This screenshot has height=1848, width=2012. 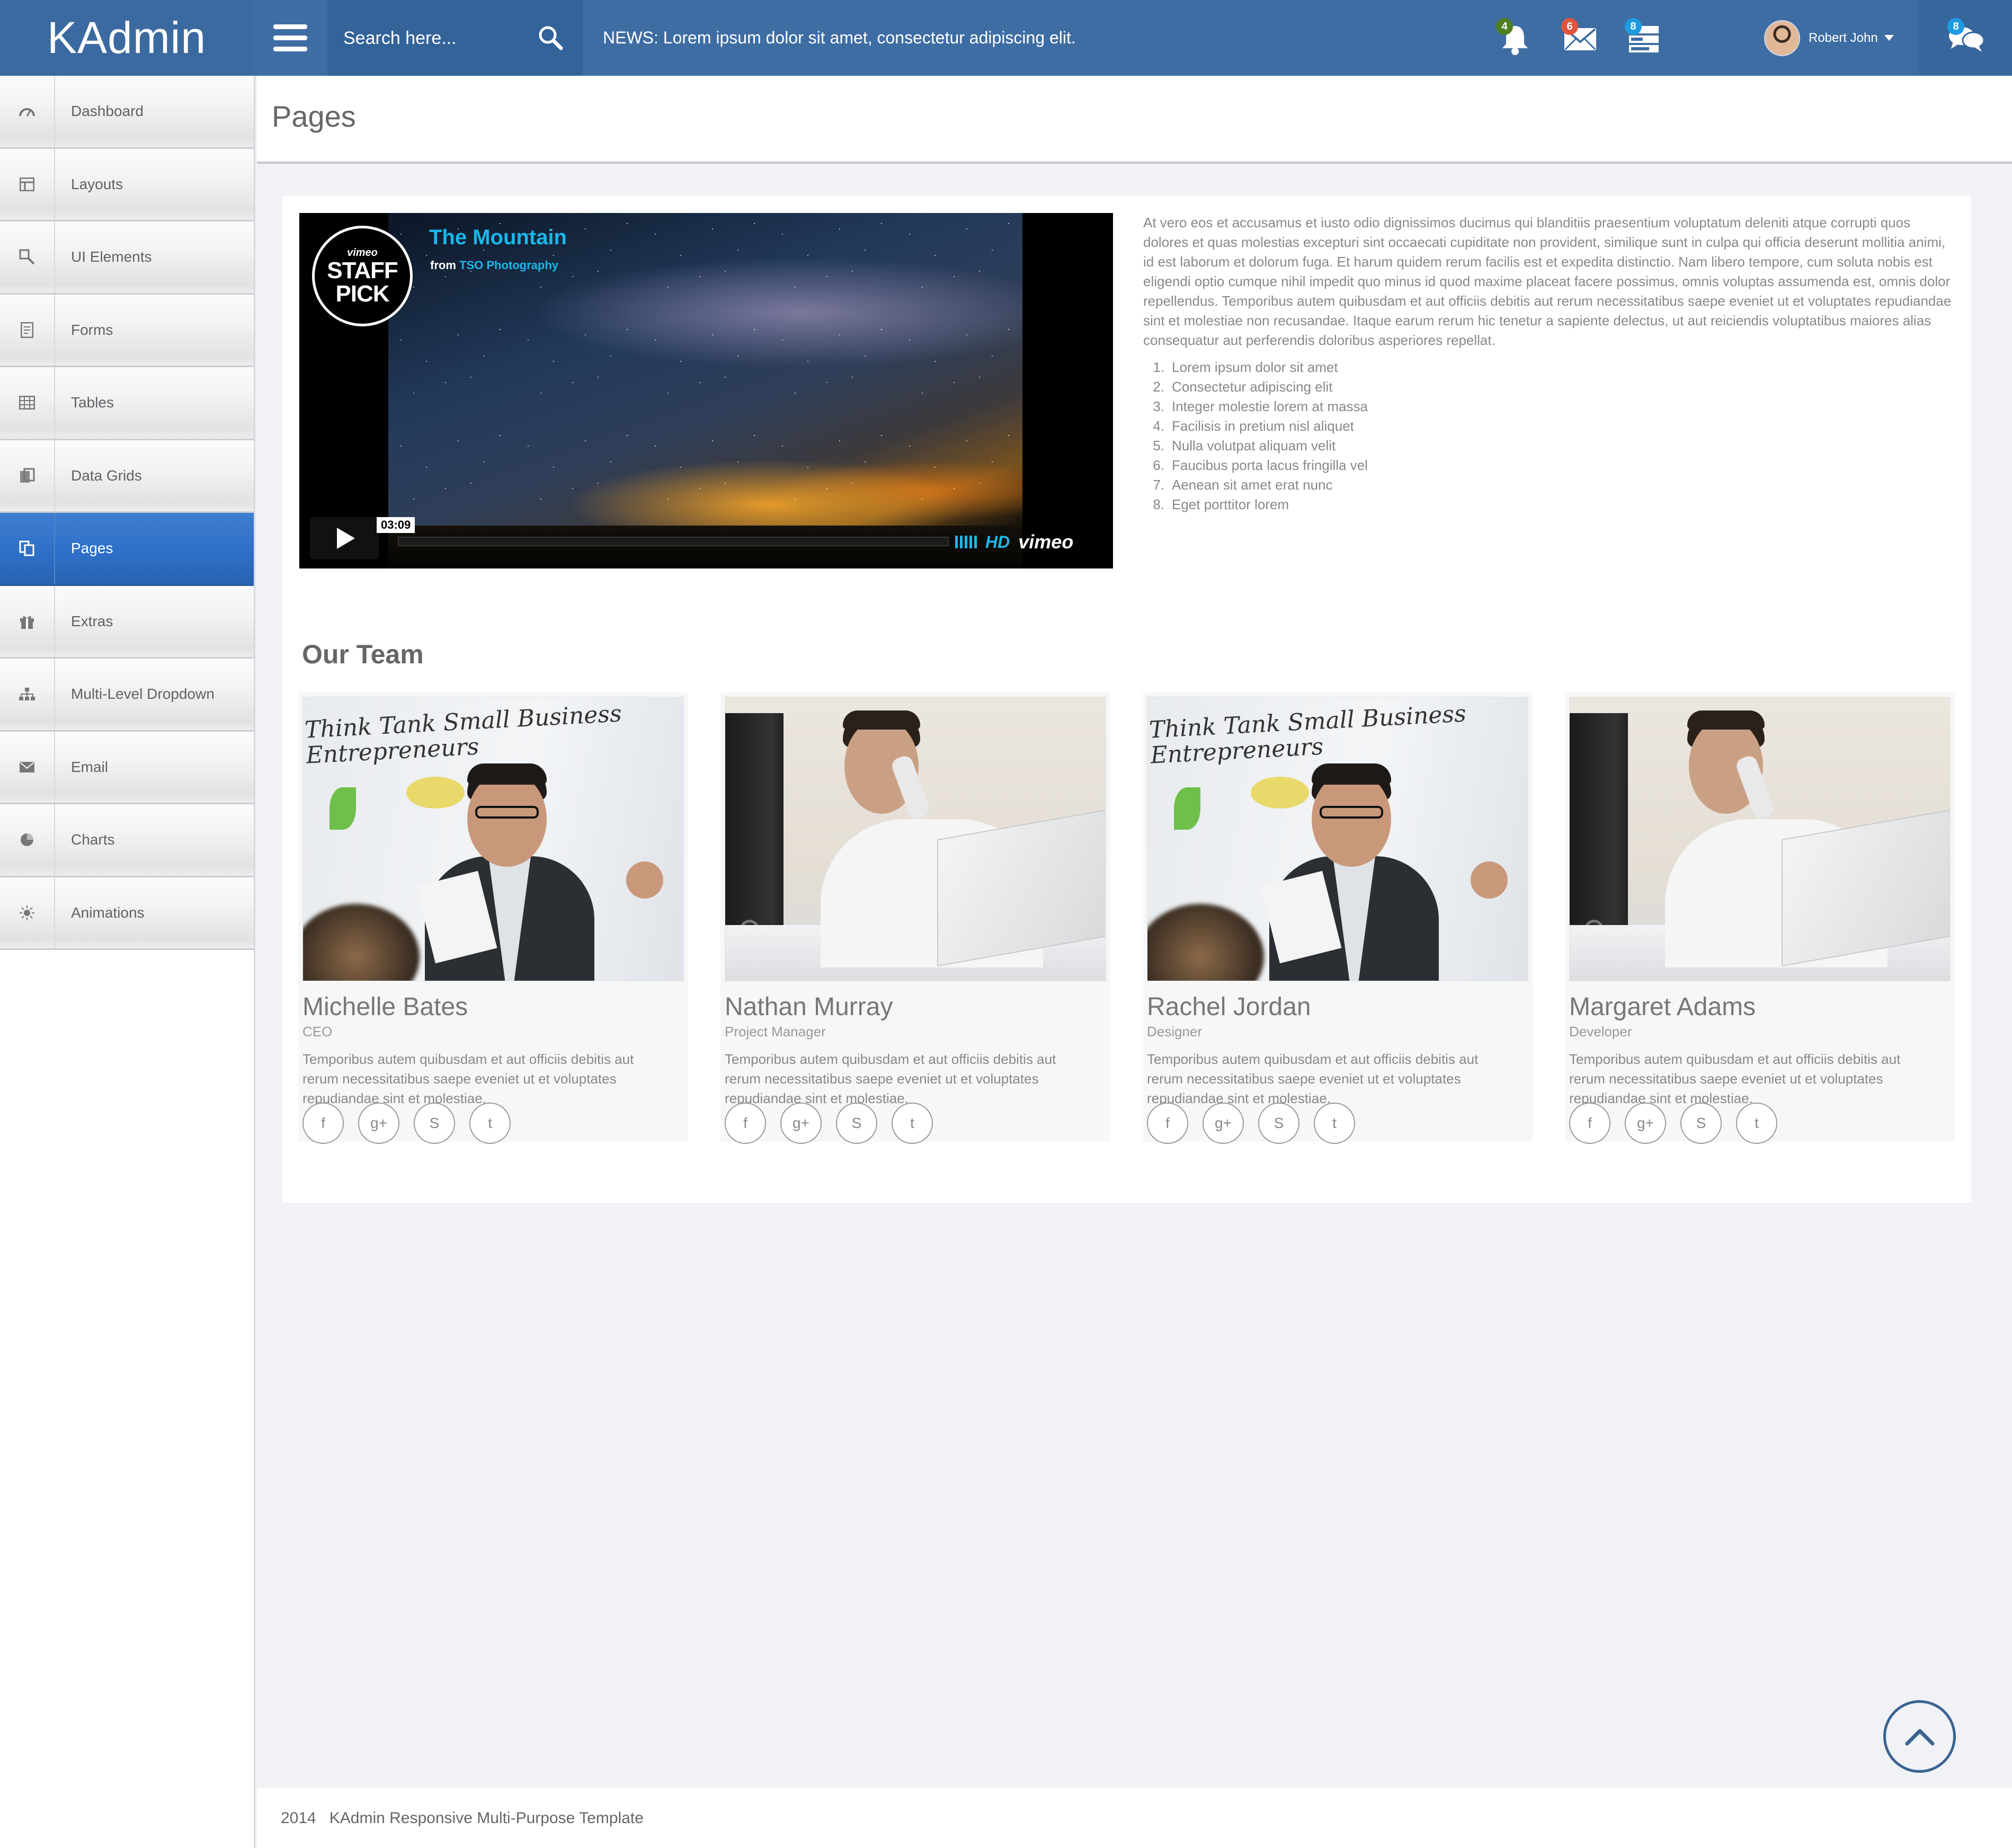 What do you see at coordinates (127, 330) in the screenshot?
I see `sidebar-item-forms: Forms` at bounding box center [127, 330].